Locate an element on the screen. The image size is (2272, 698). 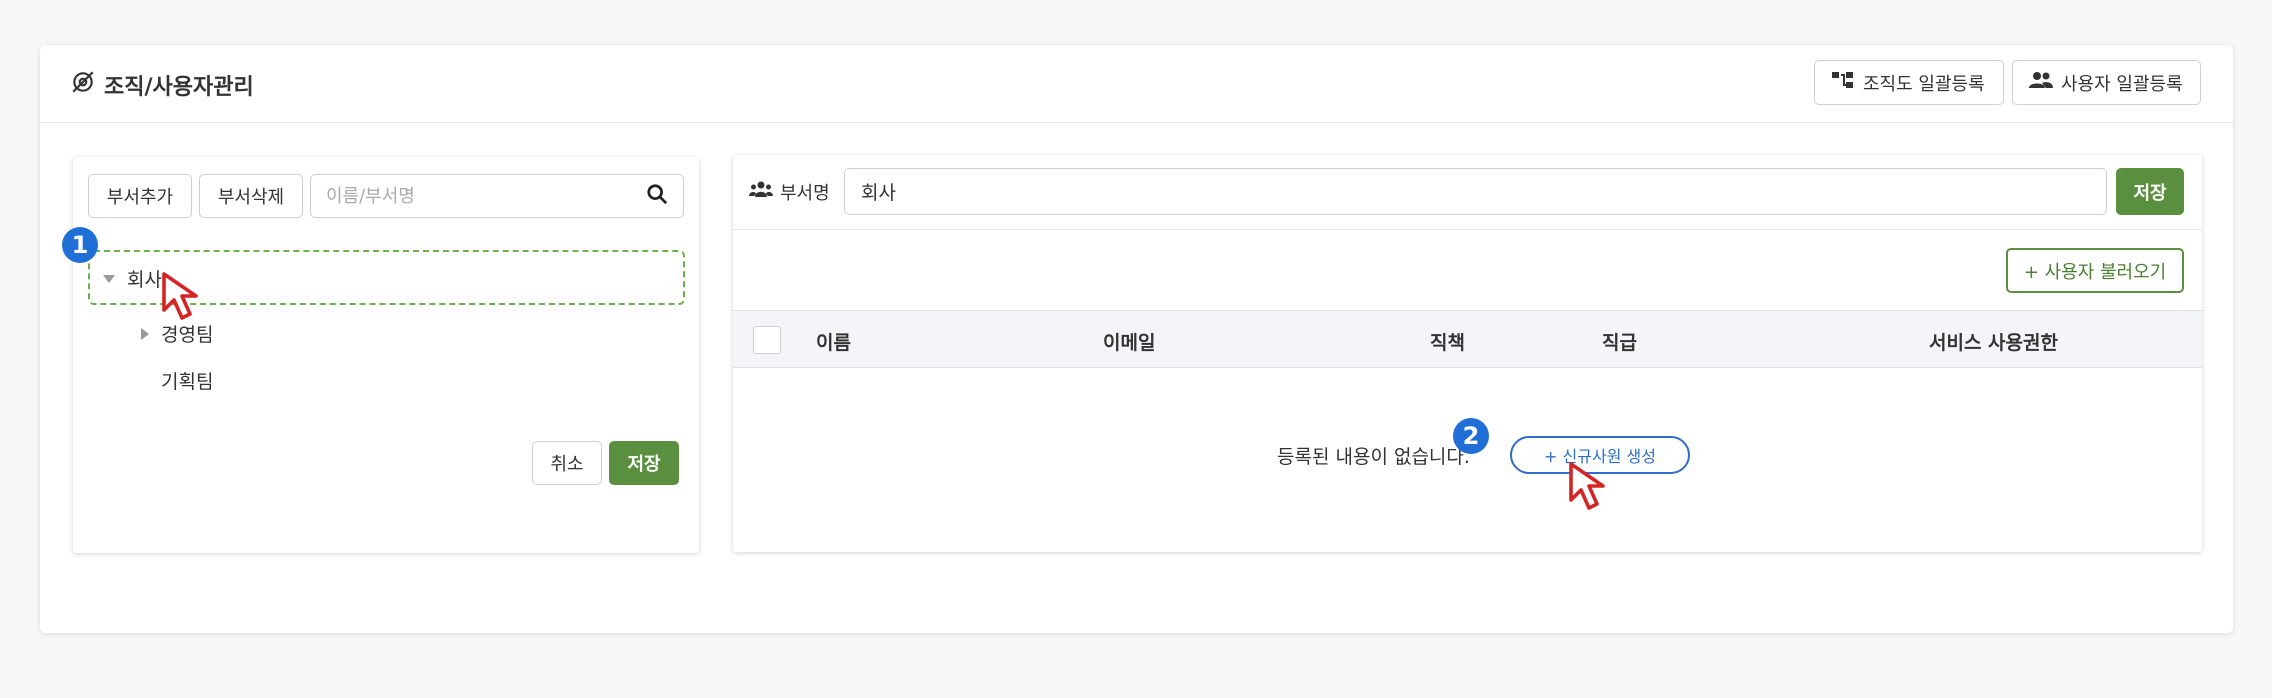
tree-node-label: 기획팀 is located at coordinates (187, 382).